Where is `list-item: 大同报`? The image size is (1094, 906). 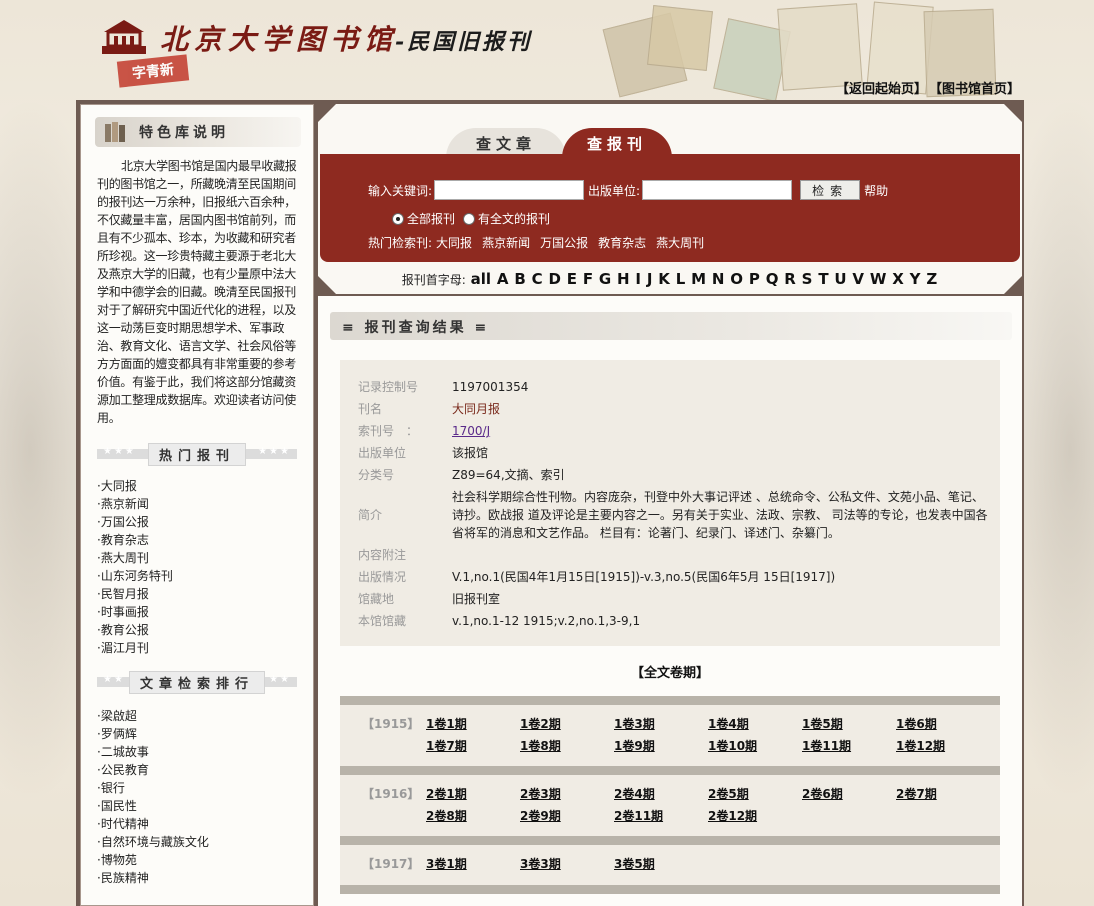 list-item: 大同报 is located at coordinates (200, 486).